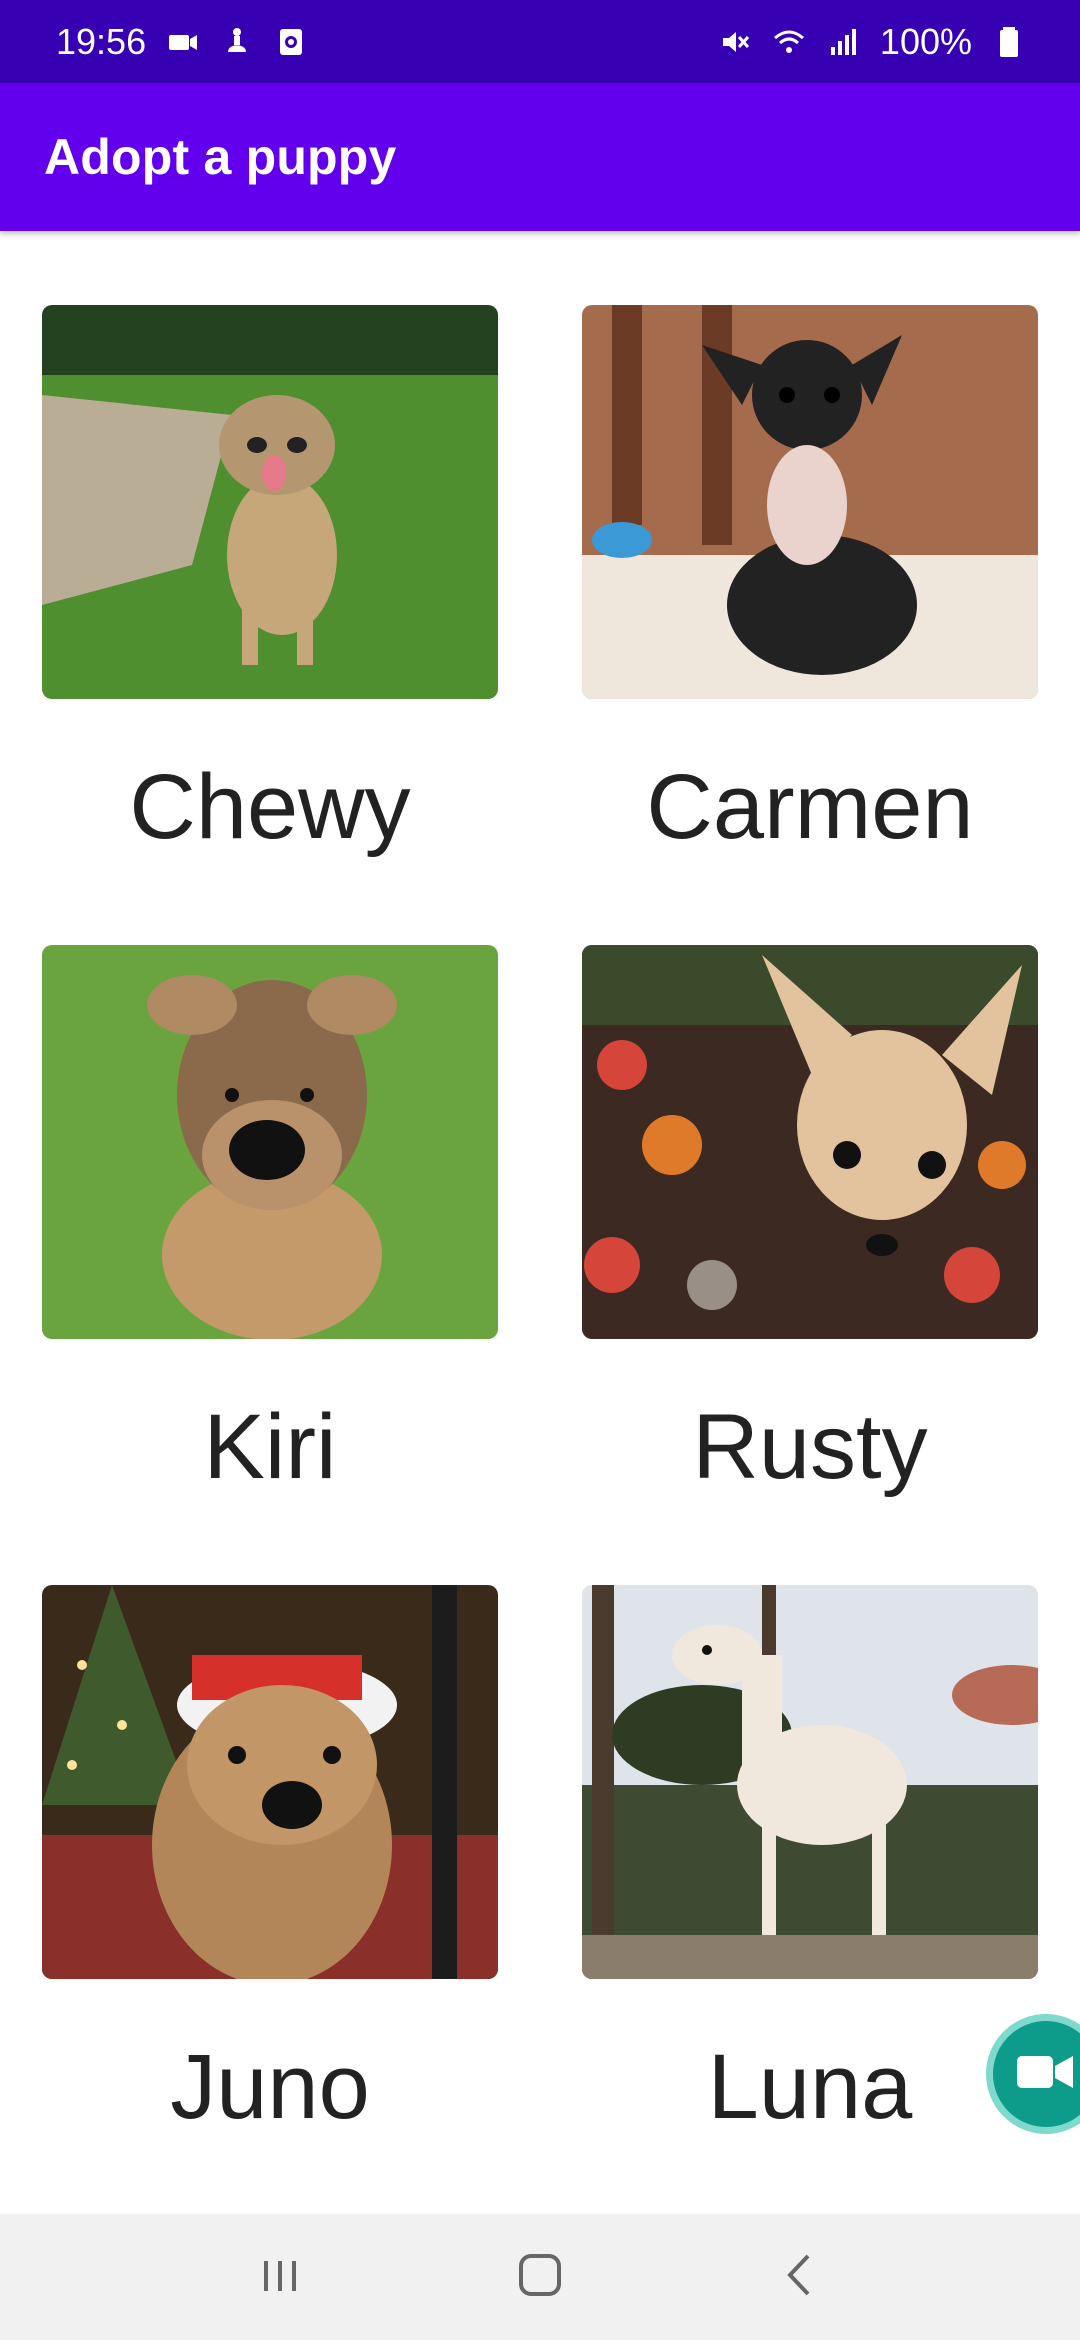  What do you see at coordinates (183, 42) in the screenshot?
I see `video-icon` at bounding box center [183, 42].